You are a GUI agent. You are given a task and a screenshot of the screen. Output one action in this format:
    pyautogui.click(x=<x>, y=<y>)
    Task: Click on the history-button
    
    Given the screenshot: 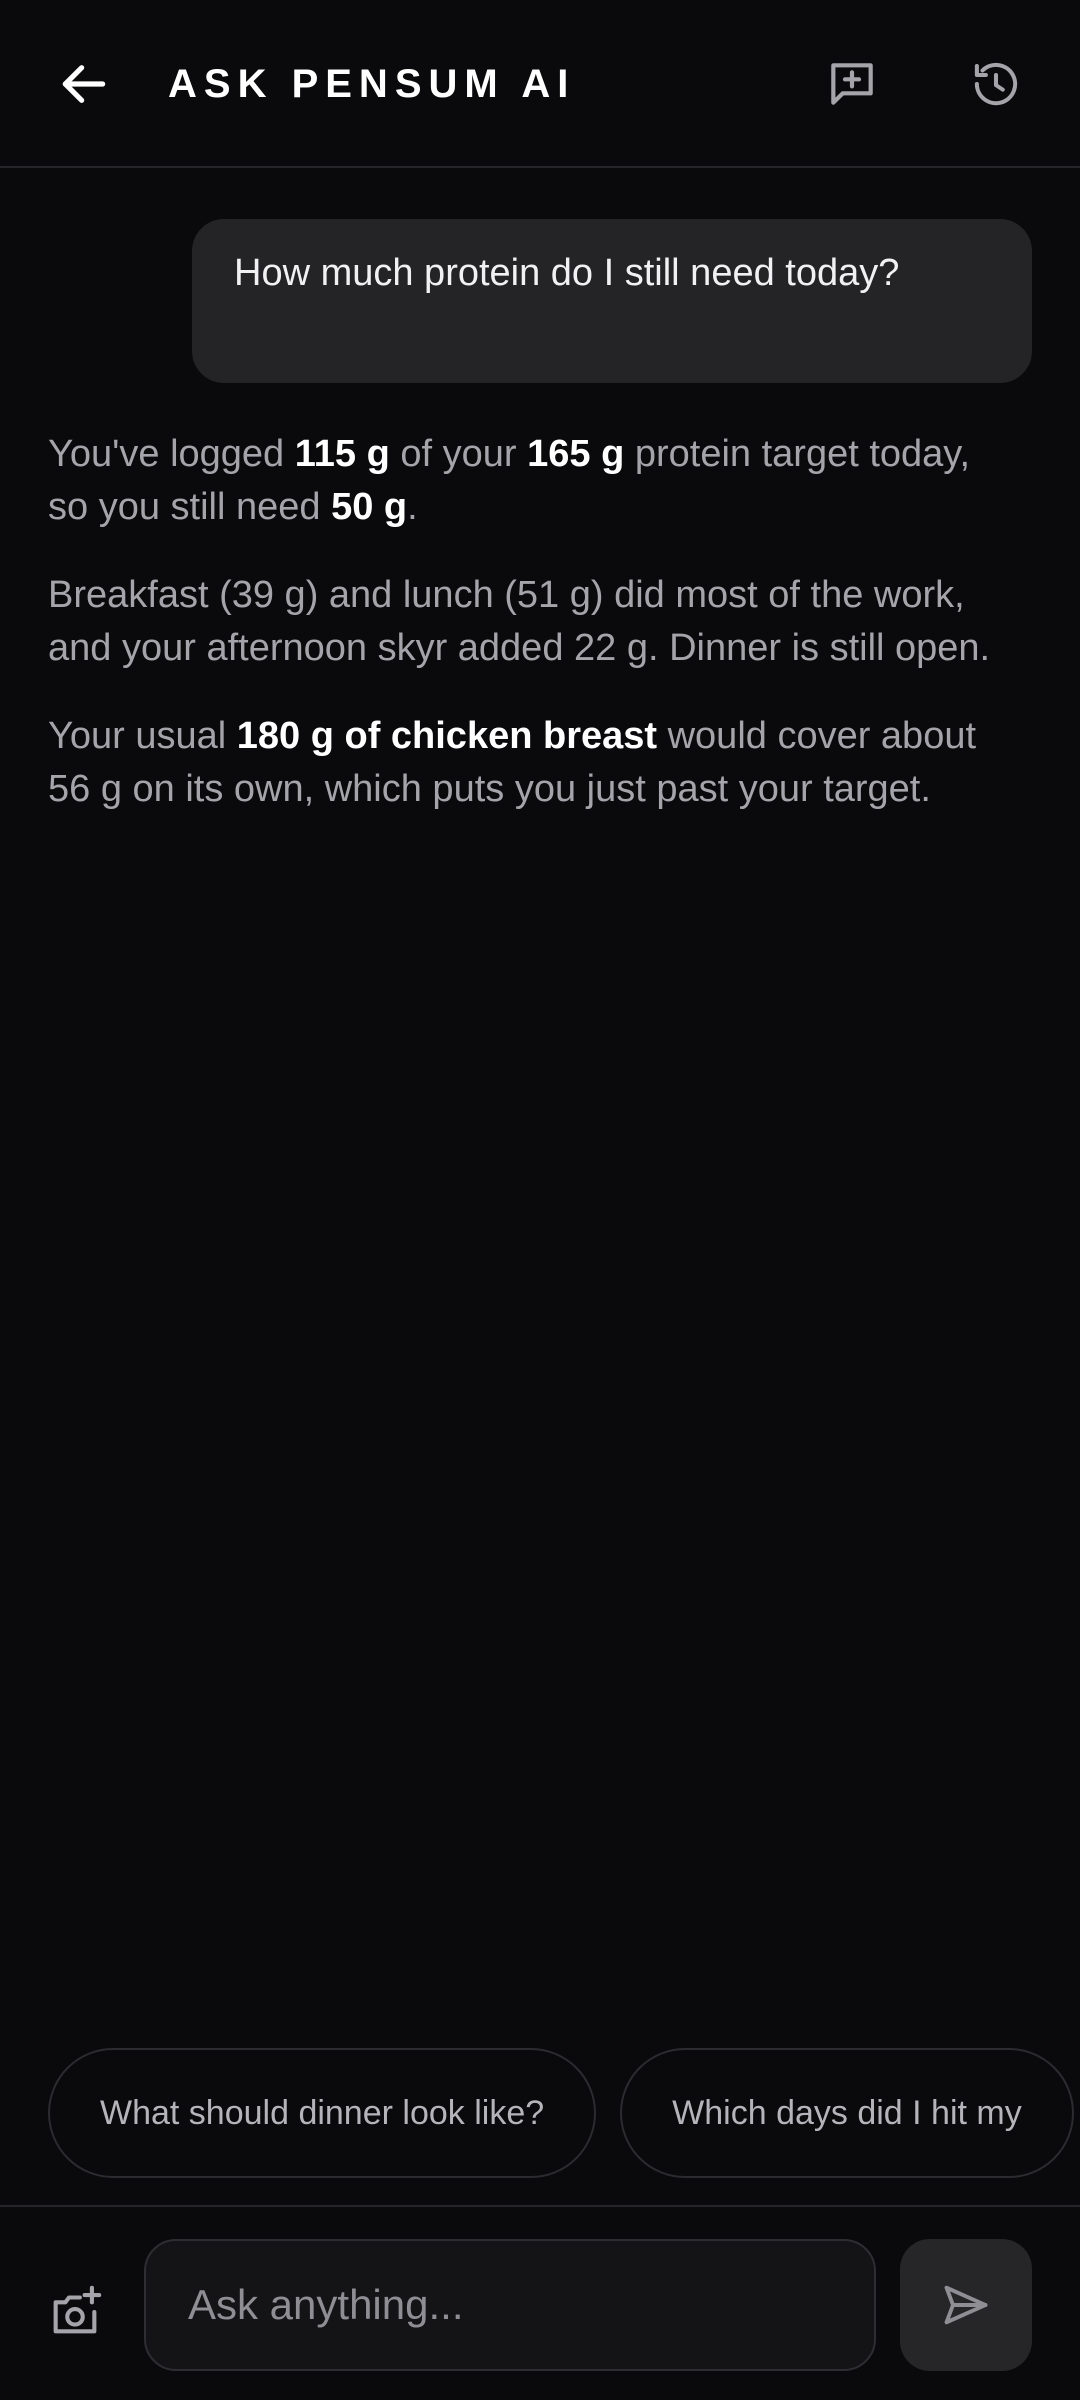 What is the action you would take?
    pyautogui.click(x=996, y=84)
    